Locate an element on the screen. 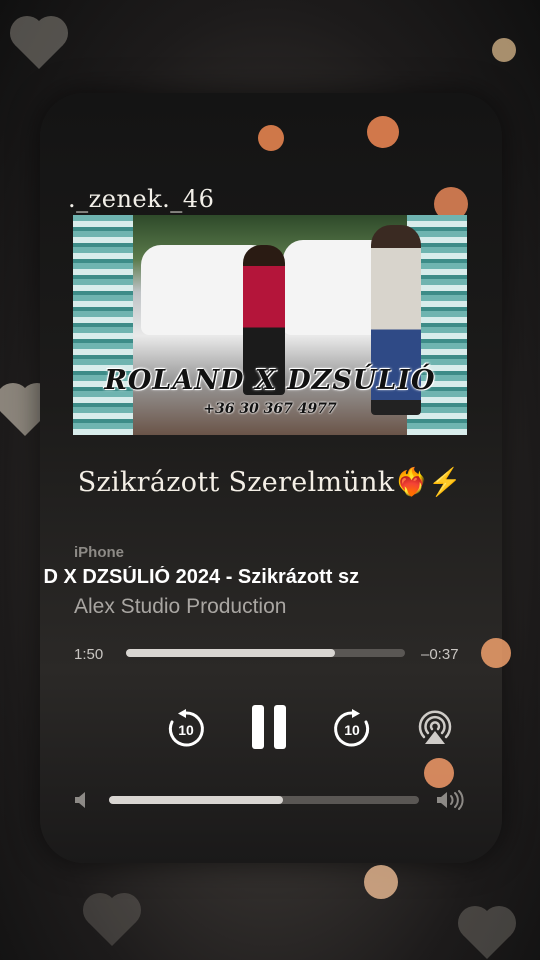  song-caption: Szikrázott Szerelmünk❤️‍🔥⚡ is located at coordinates (270, 482).